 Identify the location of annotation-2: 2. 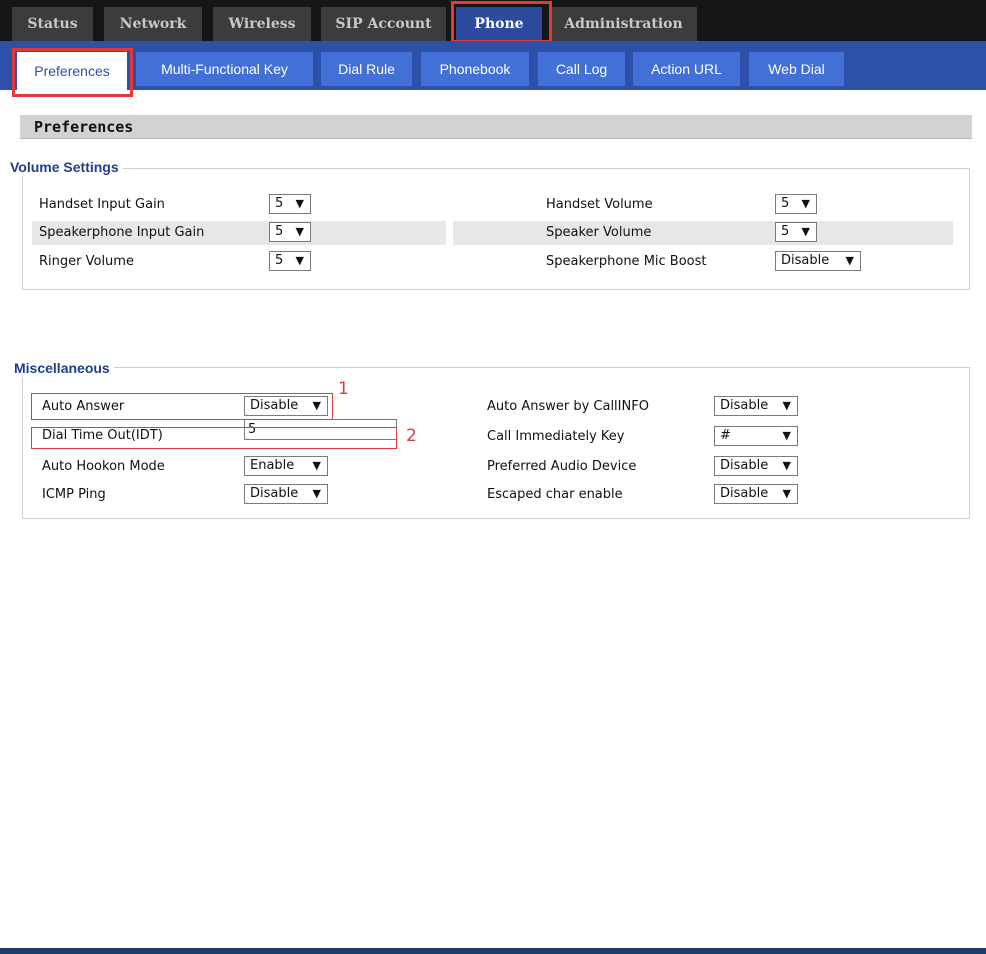
(411, 436).